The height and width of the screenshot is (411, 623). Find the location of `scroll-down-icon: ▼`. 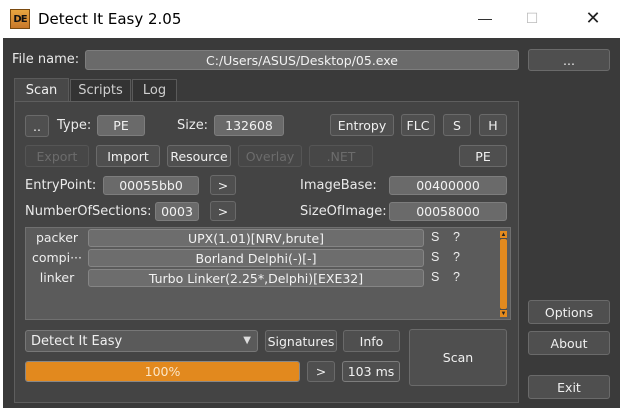

scroll-down-icon: ▼ is located at coordinates (503, 313).